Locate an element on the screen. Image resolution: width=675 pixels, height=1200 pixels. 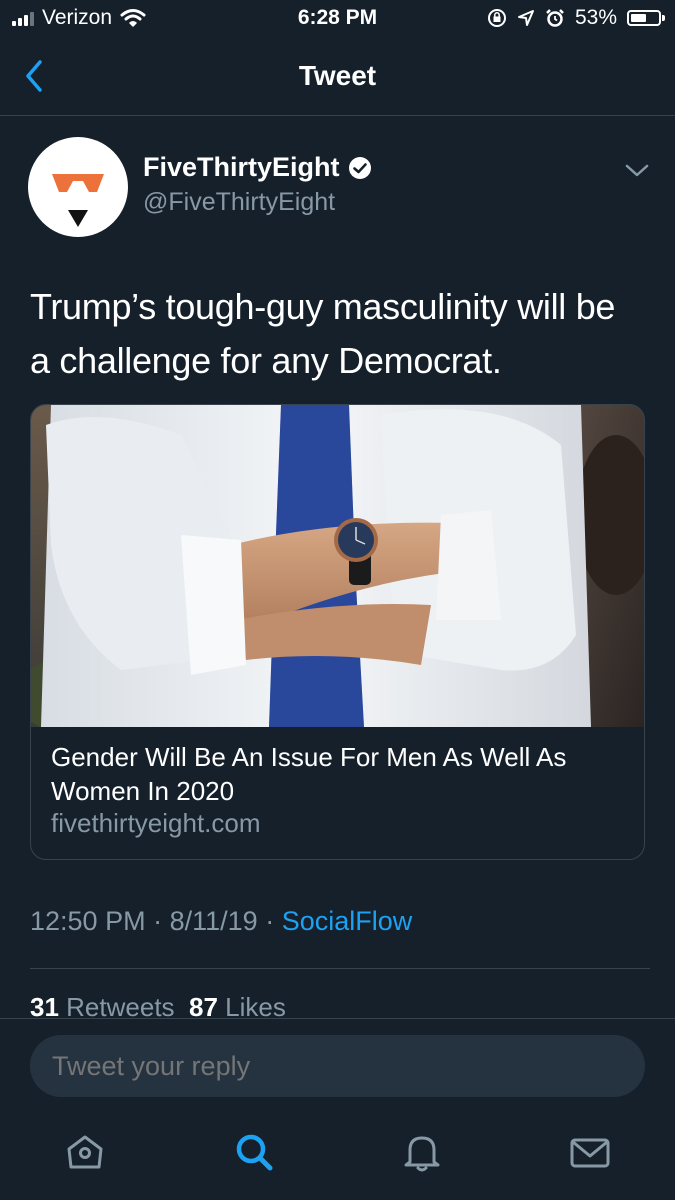
chevron-down-icon is located at coordinates (637, 171).